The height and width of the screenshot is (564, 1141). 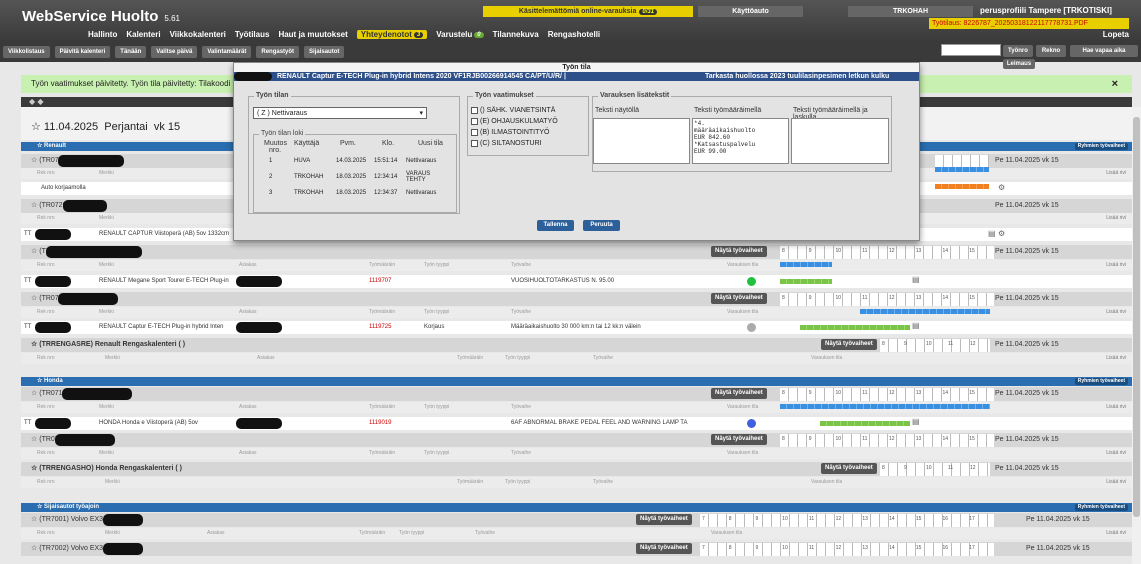 I want to click on timeline-tick: 13, so click(x=918, y=298).